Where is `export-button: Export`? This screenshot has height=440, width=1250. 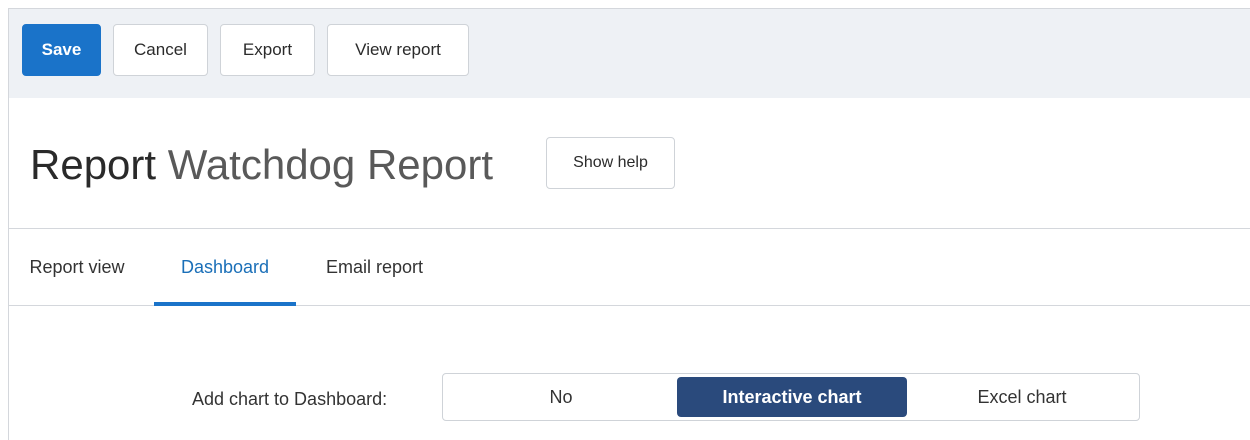
export-button: Export is located at coordinates (267, 50).